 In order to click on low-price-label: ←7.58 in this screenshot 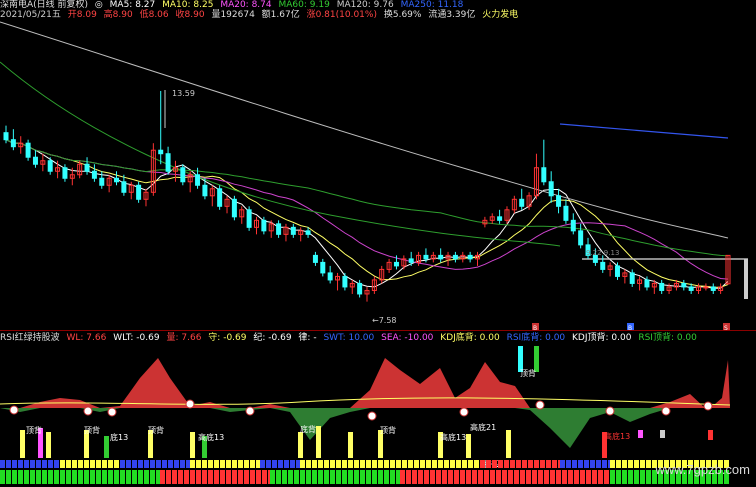, I will do `click(384, 320)`.